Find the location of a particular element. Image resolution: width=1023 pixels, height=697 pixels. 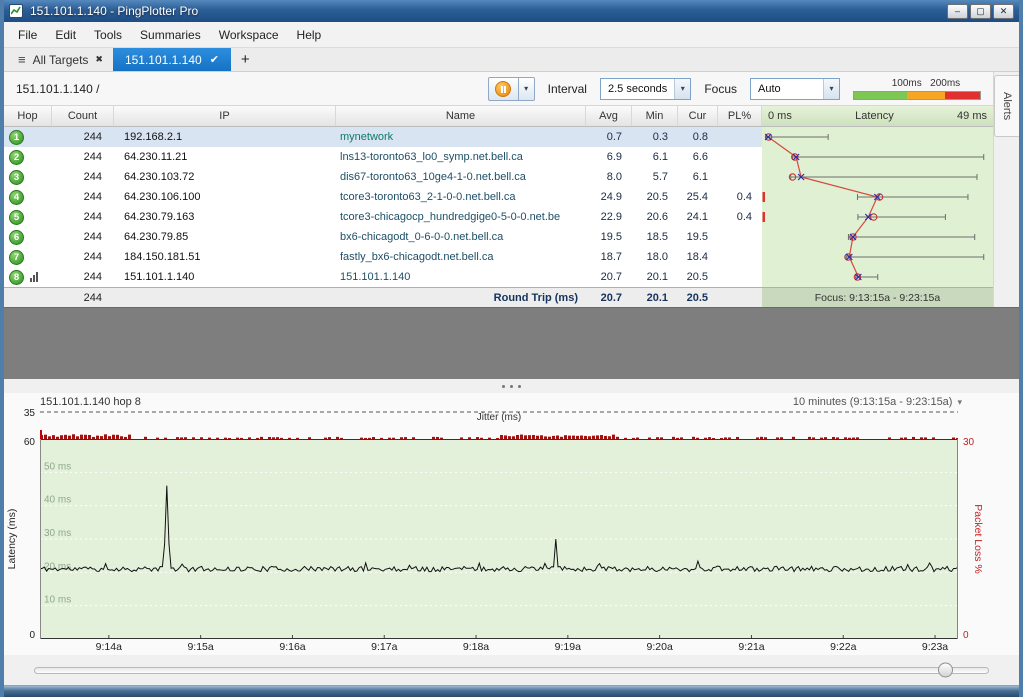

hop-cell: 1 is located at coordinates (28, 137).